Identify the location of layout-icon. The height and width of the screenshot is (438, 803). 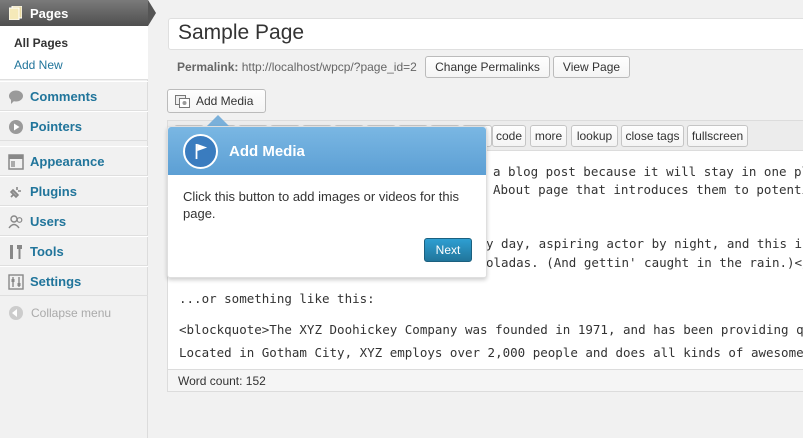
(16, 162).